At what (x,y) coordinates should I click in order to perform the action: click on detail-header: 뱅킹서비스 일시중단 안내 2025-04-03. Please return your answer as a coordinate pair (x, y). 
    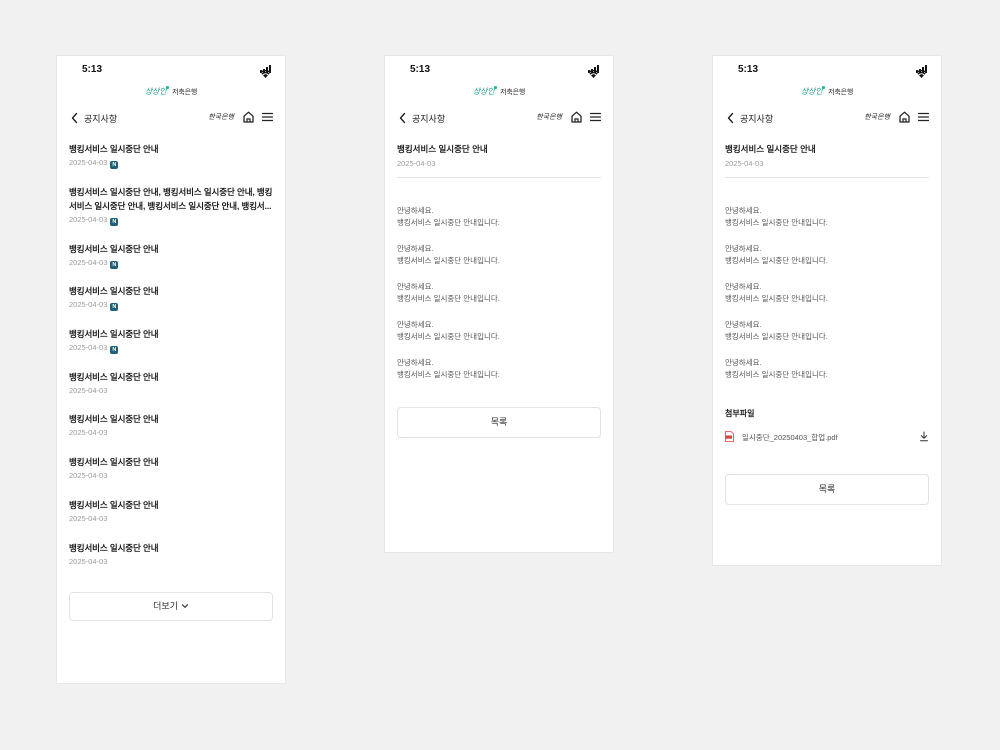
    Looking at the image, I should click on (827, 155).